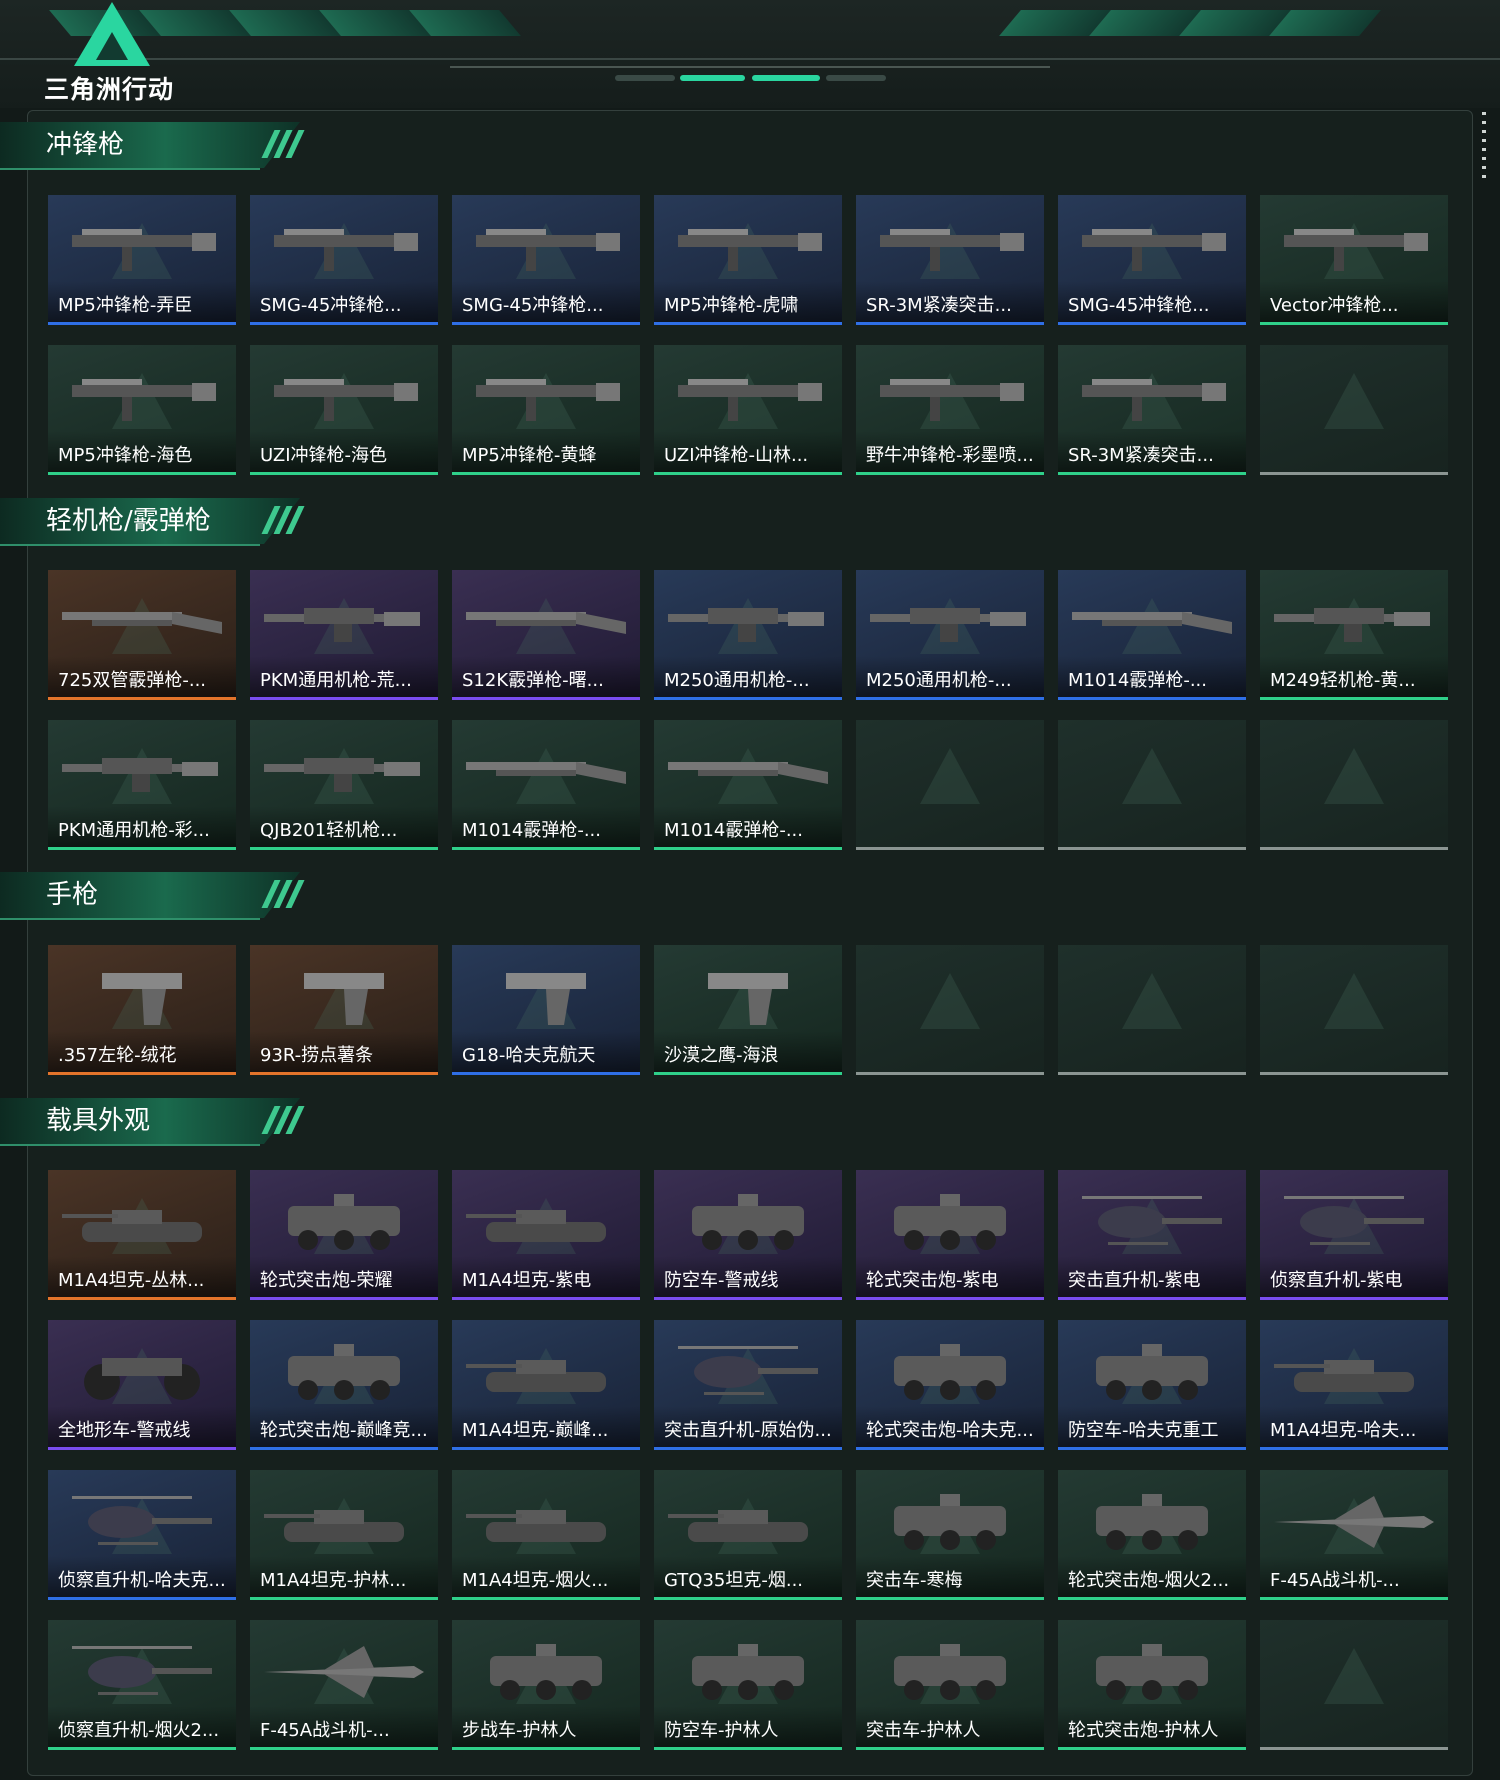 Image resolution: width=1500 pixels, height=1780 pixels. Describe the element at coordinates (344, 620) in the screenshot. I see `lmg-icon` at that location.